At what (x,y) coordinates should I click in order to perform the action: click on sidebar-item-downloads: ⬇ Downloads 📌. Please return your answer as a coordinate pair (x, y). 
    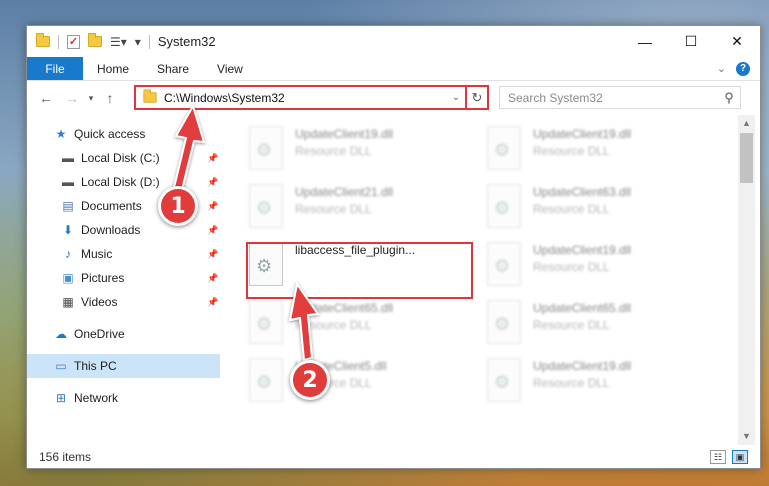
    Looking at the image, I should click on (123, 230).